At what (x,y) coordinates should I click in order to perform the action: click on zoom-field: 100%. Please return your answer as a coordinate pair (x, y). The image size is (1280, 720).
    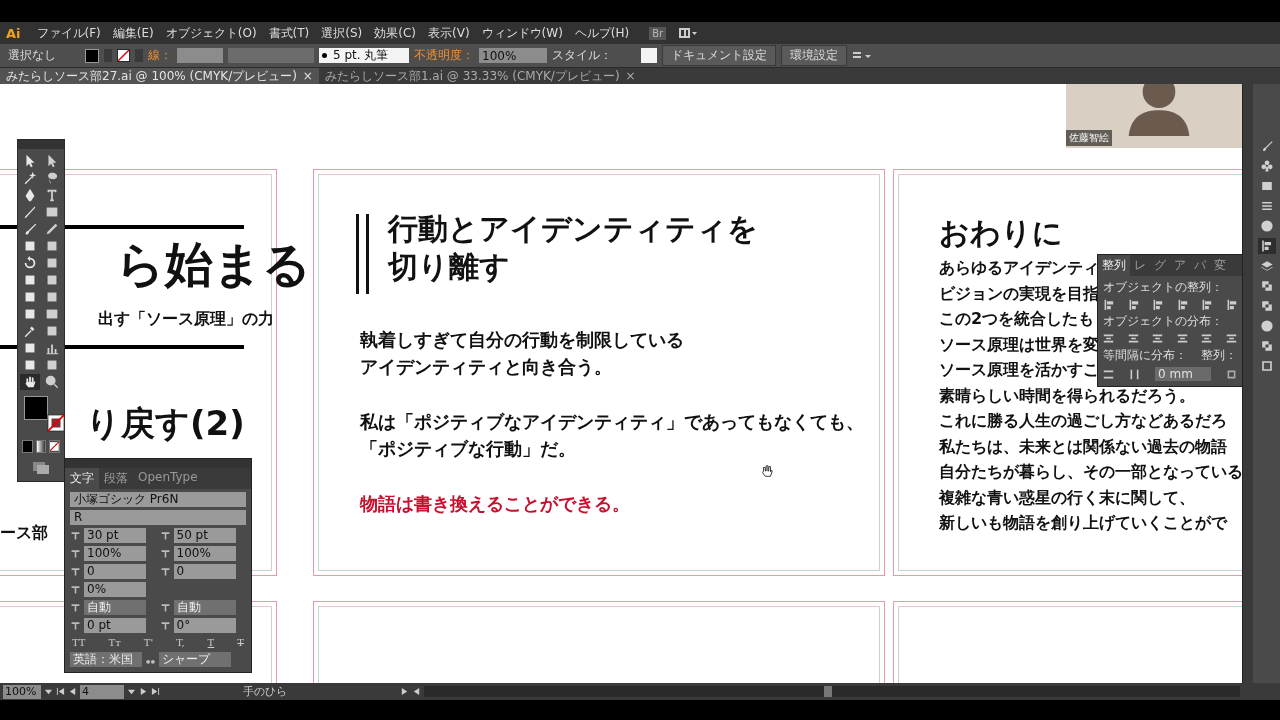
    Looking at the image, I should click on (22, 691).